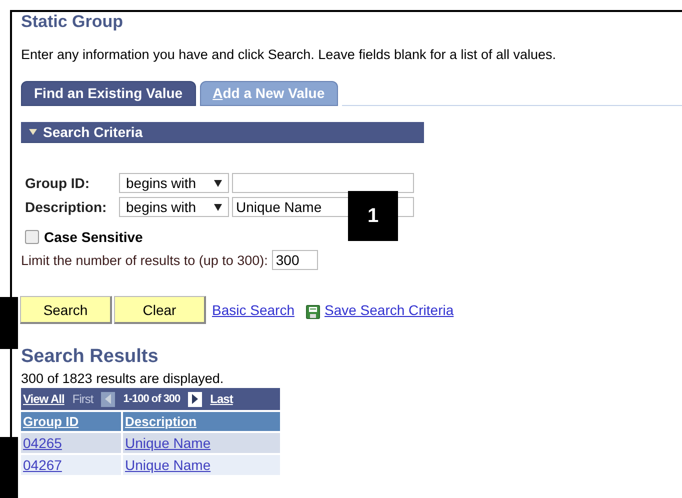 The height and width of the screenshot is (498, 682). What do you see at coordinates (373, 216) in the screenshot?
I see `callout-number: 1` at bounding box center [373, 216].